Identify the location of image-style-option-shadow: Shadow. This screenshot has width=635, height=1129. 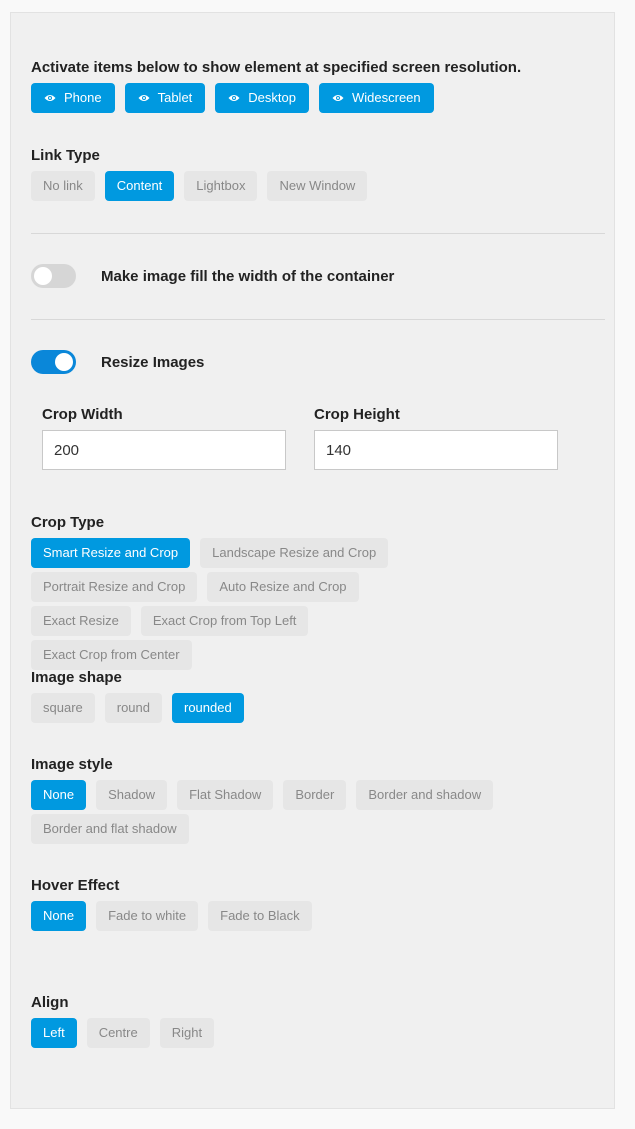
(132, 795).